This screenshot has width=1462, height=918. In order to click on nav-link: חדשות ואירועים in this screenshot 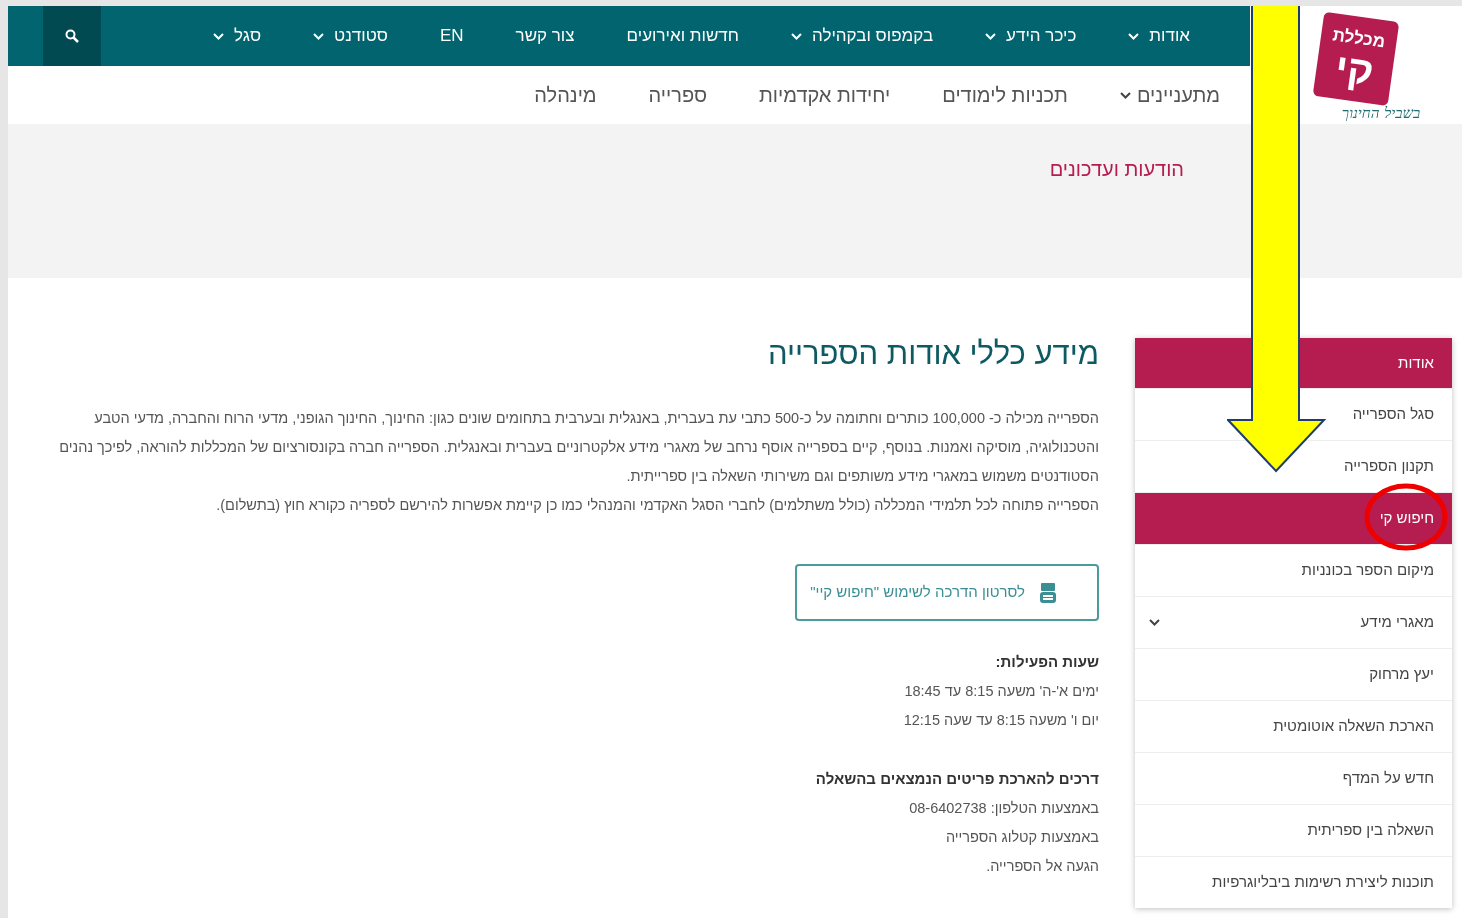, I will do `click(682, 36)`.